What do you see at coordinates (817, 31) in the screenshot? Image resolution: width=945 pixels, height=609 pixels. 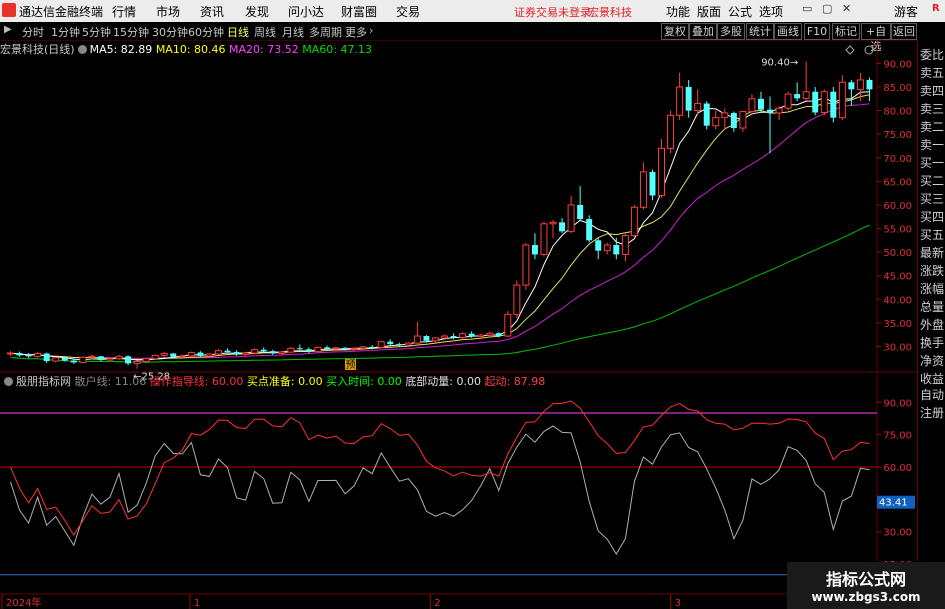 I see `f10-button: F10` at bounding box center [817, 31].